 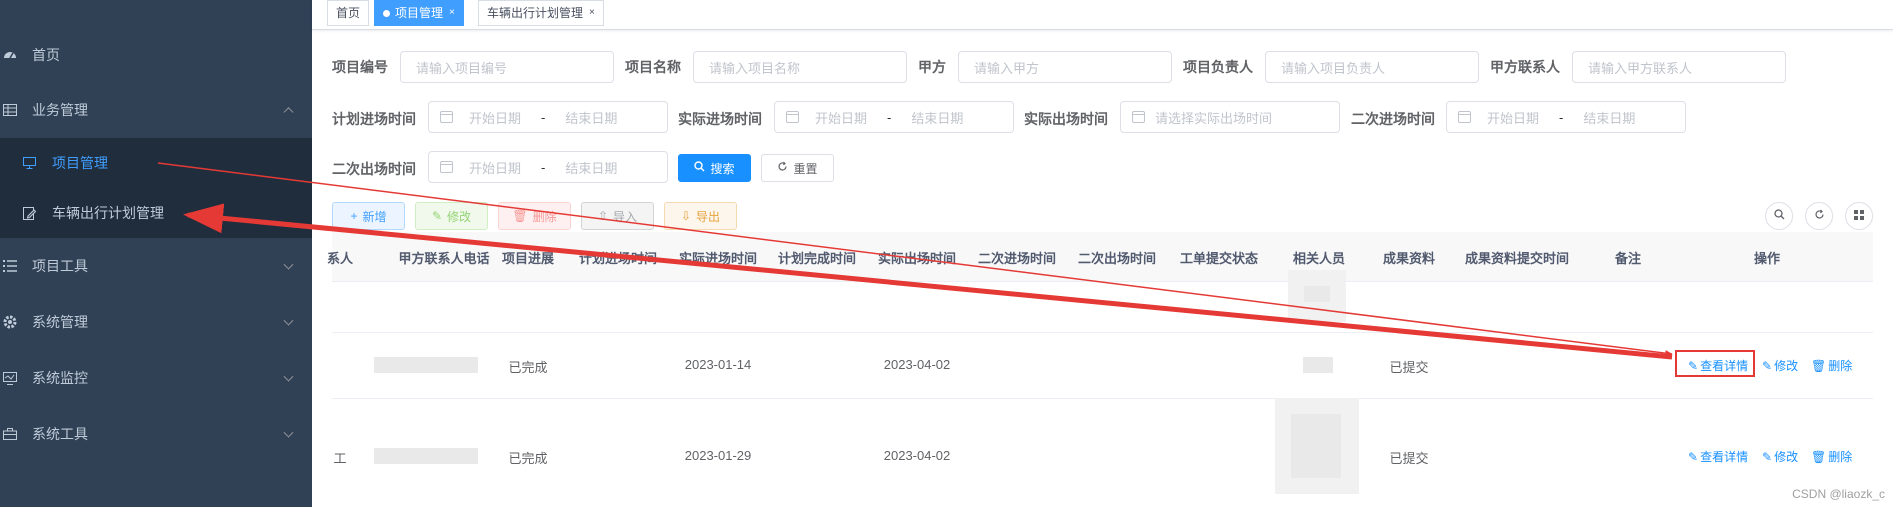 What do you see at coordinates (156, 266) in the screenshot?
I see `sidebar-item-project-tools: 项目工具` at bounding box center [156, 266].